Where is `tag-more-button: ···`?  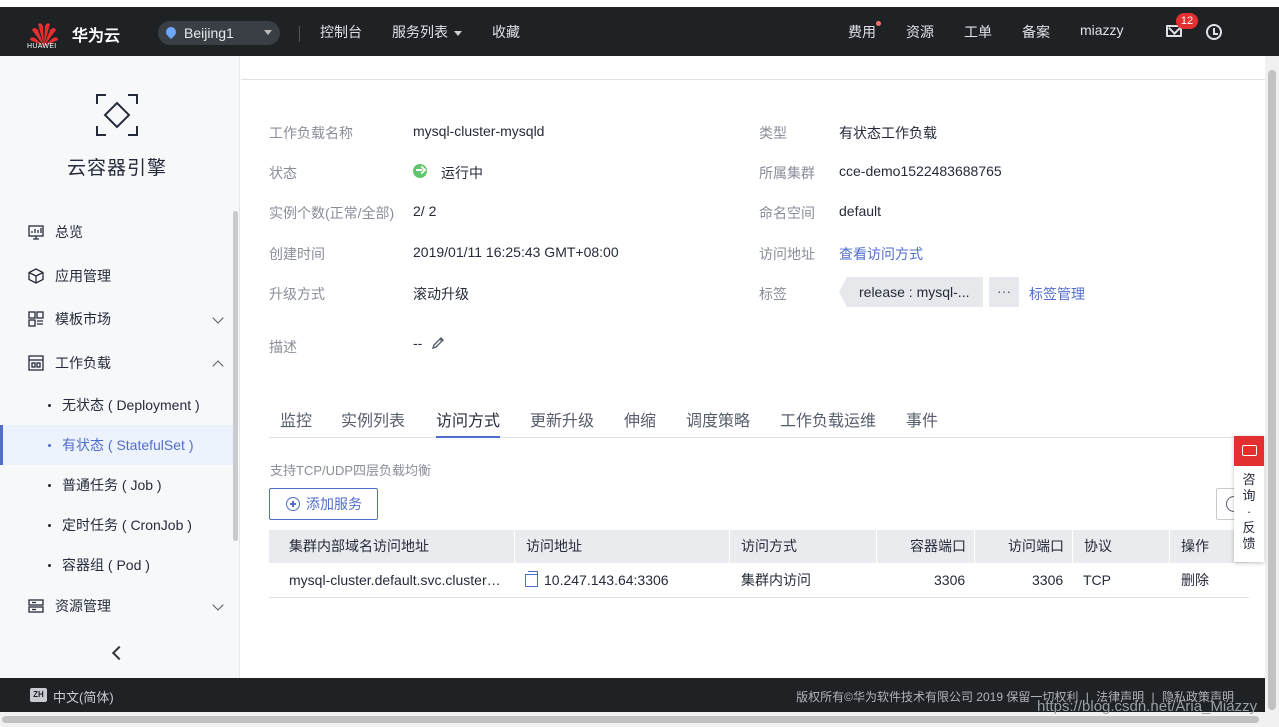 tag-more-button: ··· is located at coordinates (1004, 292).